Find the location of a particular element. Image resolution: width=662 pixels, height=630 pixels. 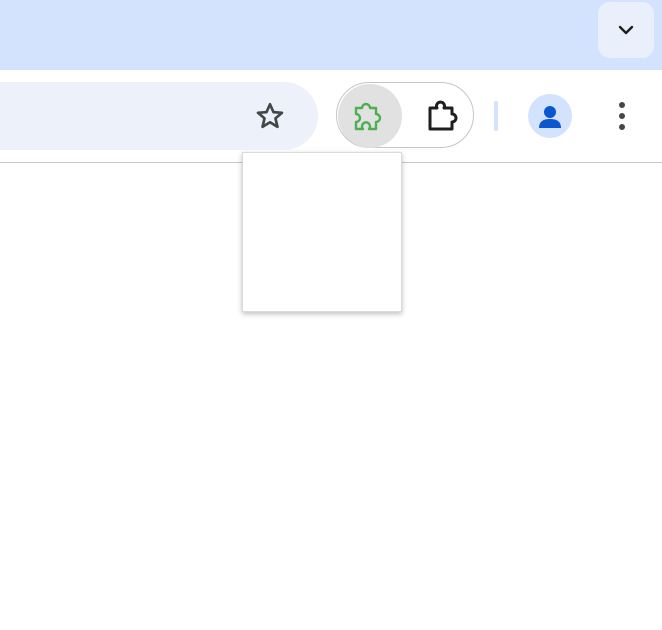

chevron-down-icon is located at coordinates (626, 30).